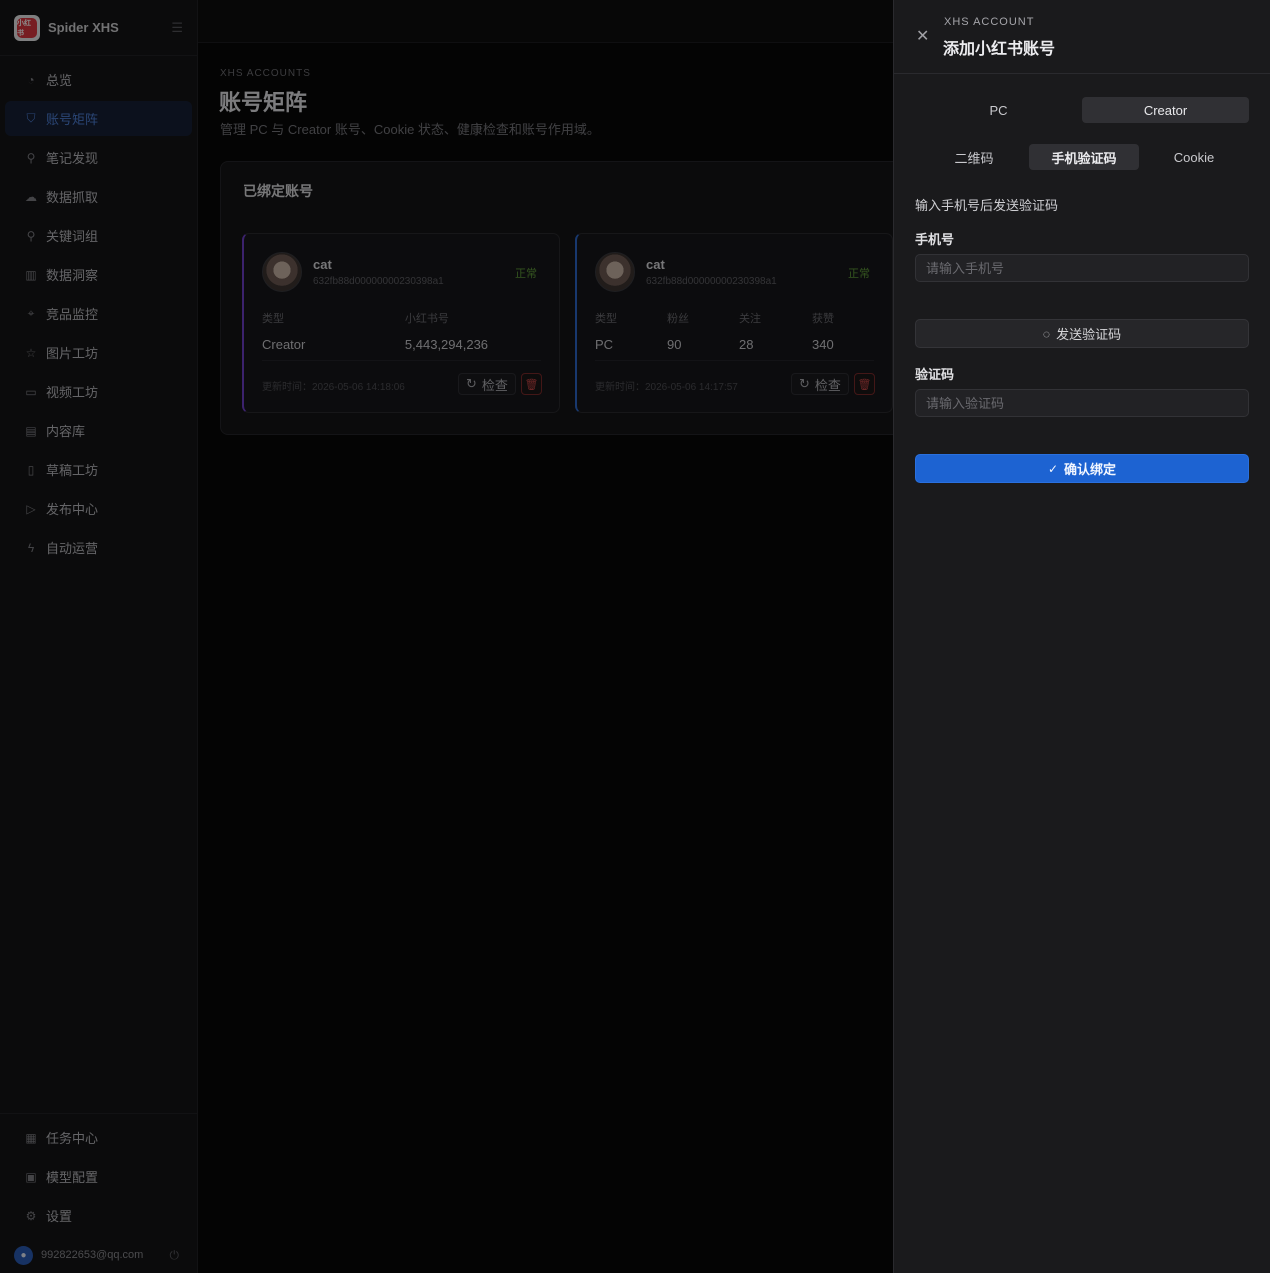 This screenshot has height=1273, width=1270. Describe the element at coordinates (72, 119) in the screenshot. I see `sidebar-item-label: 账号矩阵` at that location.